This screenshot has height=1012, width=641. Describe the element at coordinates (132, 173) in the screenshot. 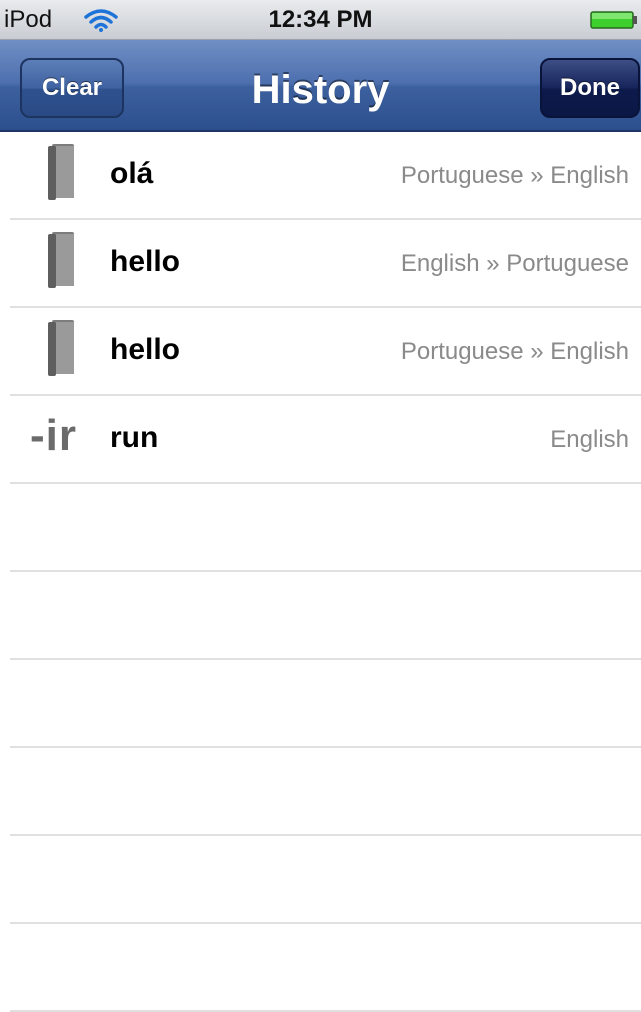

I see `history-word: olá` at that location.